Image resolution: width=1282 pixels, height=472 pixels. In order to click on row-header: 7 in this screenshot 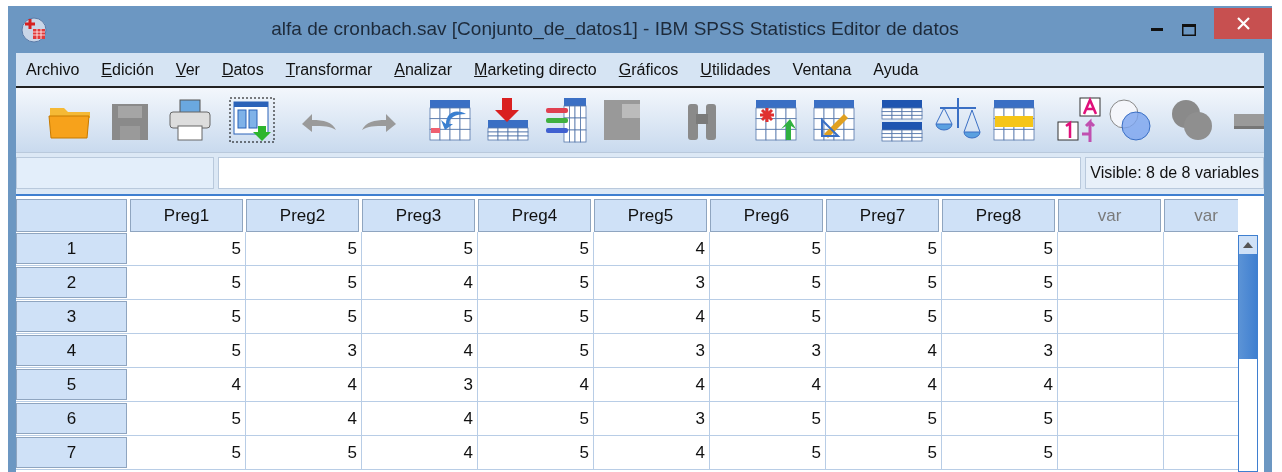, I will do `click(71, 452)`.